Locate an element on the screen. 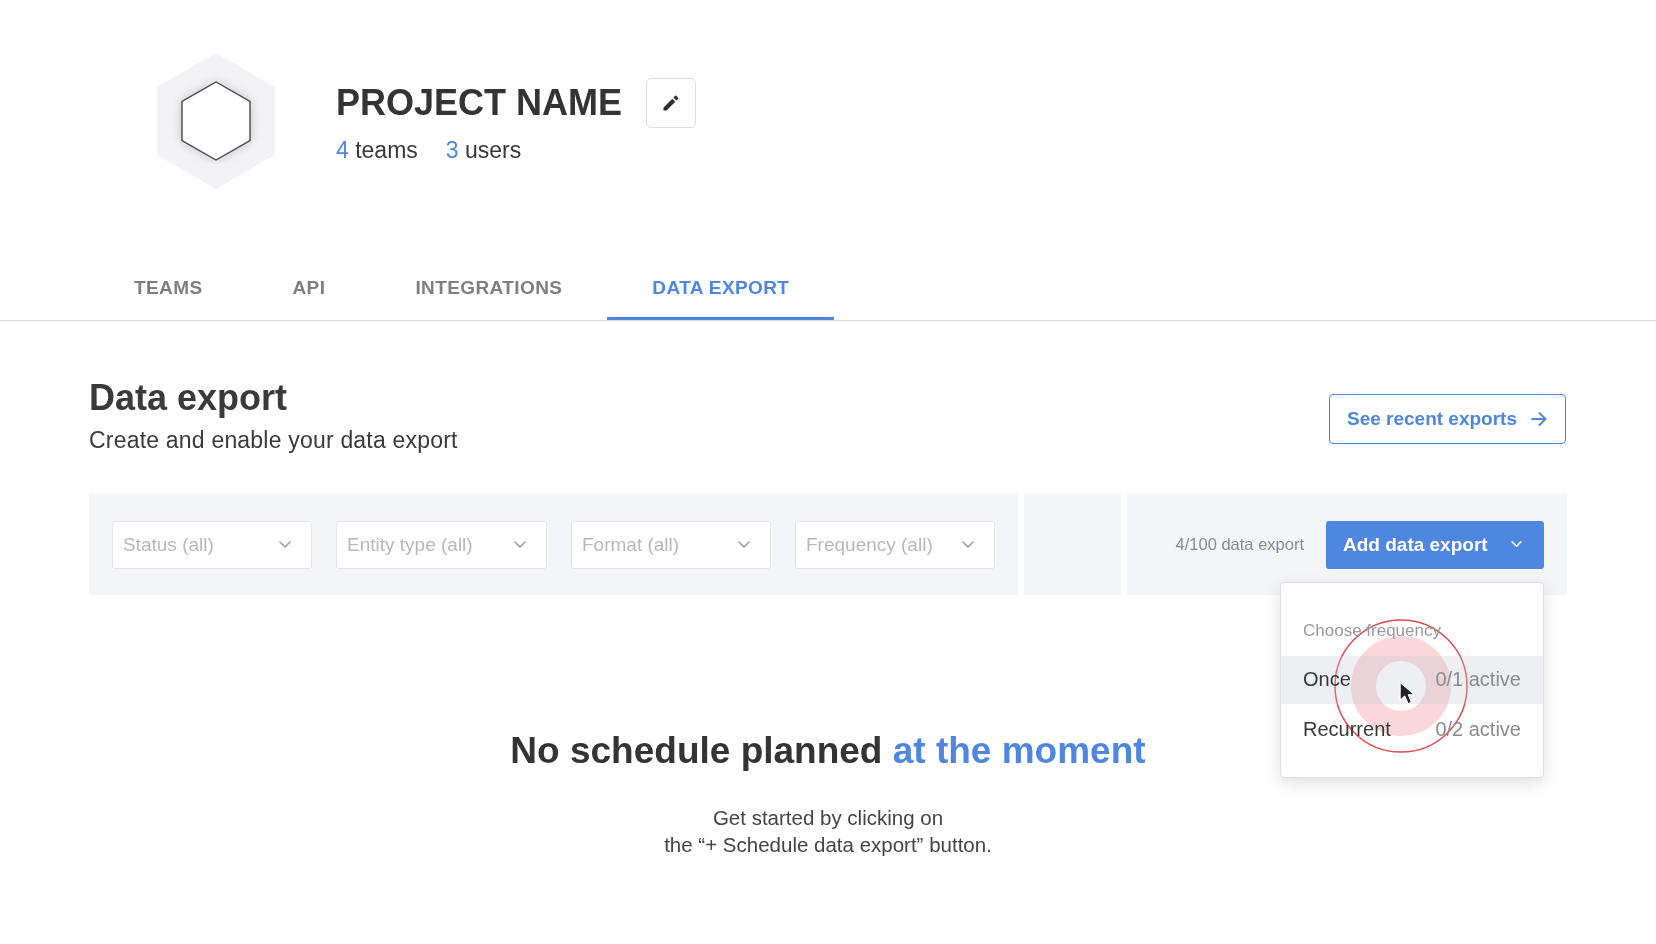 This screenshot has height=944, width=1656. empty-state-hint: Get started by clicking on the “+ Schedule data export” button. is located at coordinates (828, 831).